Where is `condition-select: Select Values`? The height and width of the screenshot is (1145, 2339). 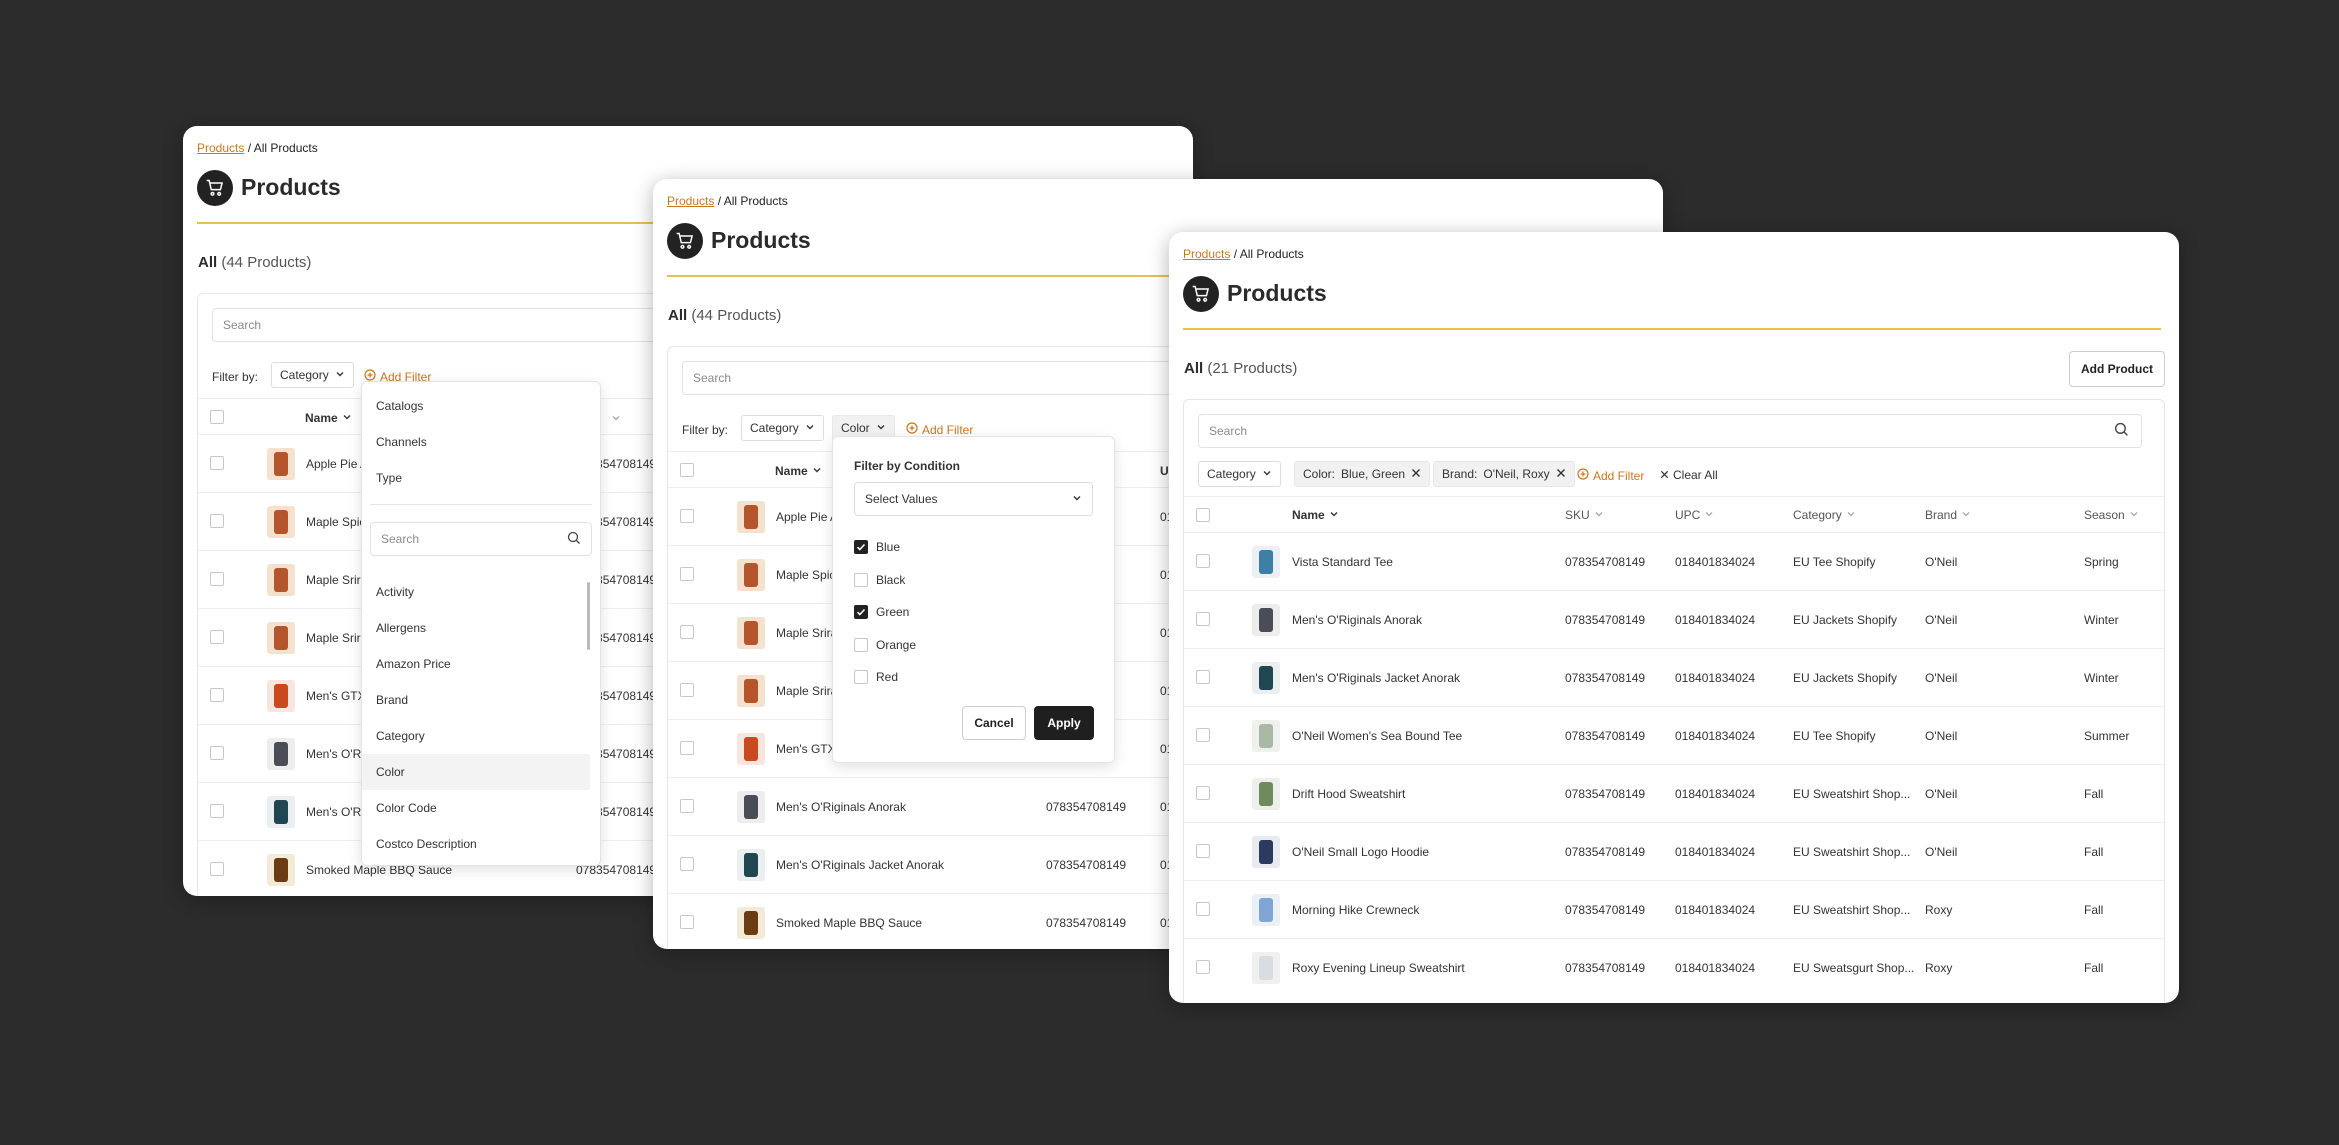 condition-select: Select Values is located at coordinates (973, 499).